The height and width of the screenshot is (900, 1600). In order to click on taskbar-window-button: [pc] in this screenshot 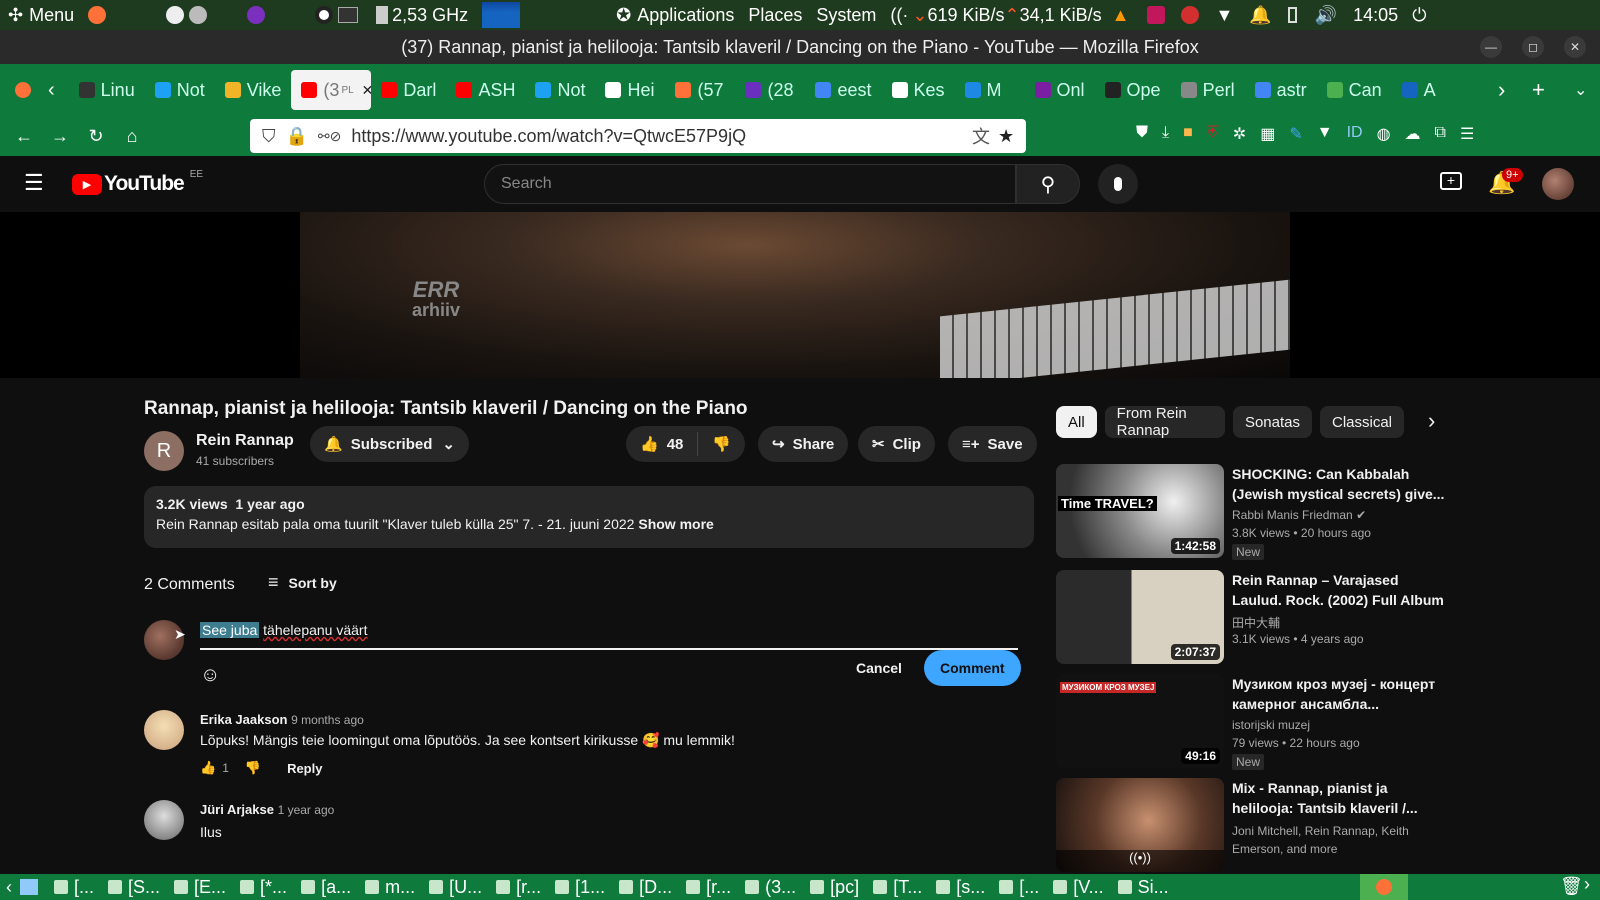, I will do `click(834, 887)`.